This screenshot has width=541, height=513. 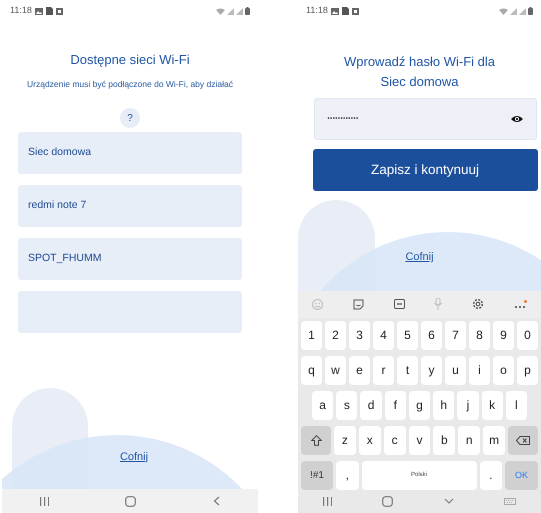 I want to click on settings-icon, so click(x=478, y=304).